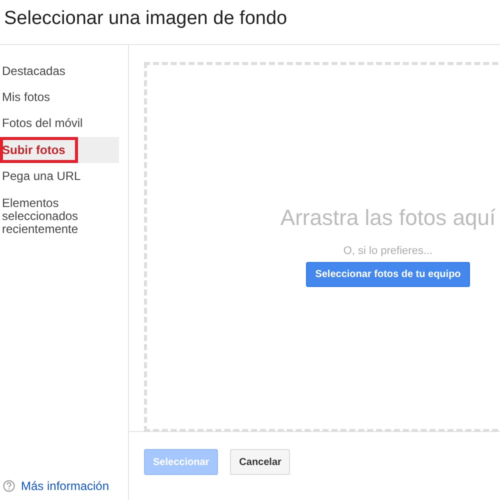 Image resolution: width=500 pixels, height=500 pixels. What do you see at coordinates (388, 274) in the screenshot?
I see `select-files-button: Seleccionar fotos de tu equipo` at bounding box center [388, 274].